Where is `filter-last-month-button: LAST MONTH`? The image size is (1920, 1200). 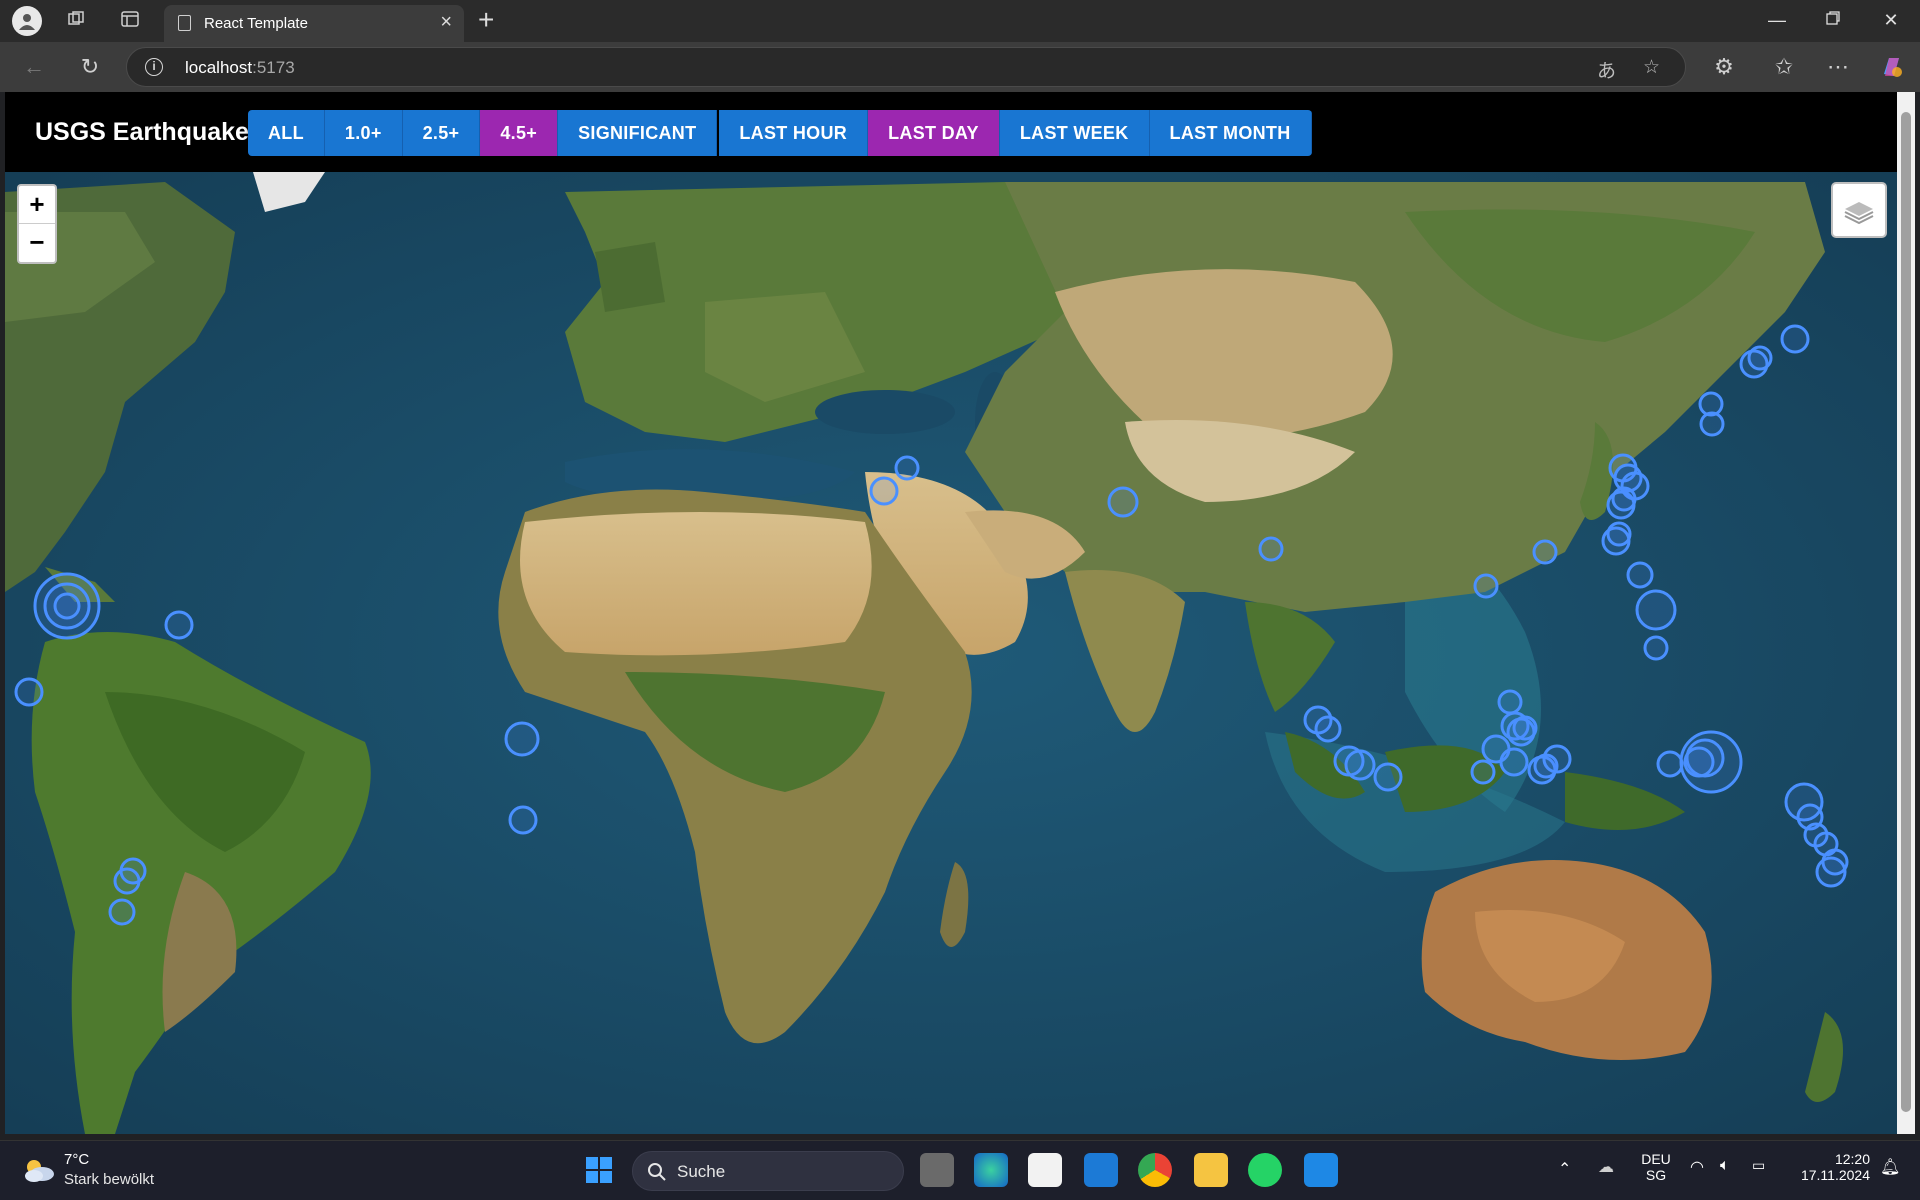 filter-last-month-button: LAST MONTH is located at coordinates (1230, 133).